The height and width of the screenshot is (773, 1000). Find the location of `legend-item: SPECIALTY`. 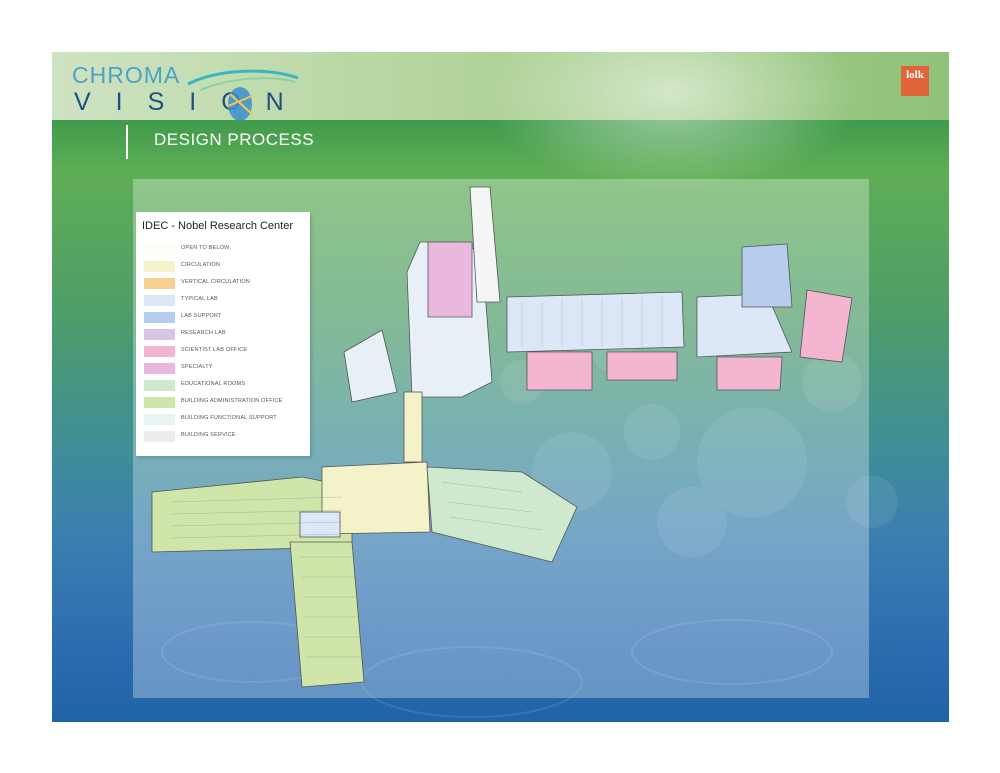

legend-item: SPECIALTY is located at coordinates (224, 368).